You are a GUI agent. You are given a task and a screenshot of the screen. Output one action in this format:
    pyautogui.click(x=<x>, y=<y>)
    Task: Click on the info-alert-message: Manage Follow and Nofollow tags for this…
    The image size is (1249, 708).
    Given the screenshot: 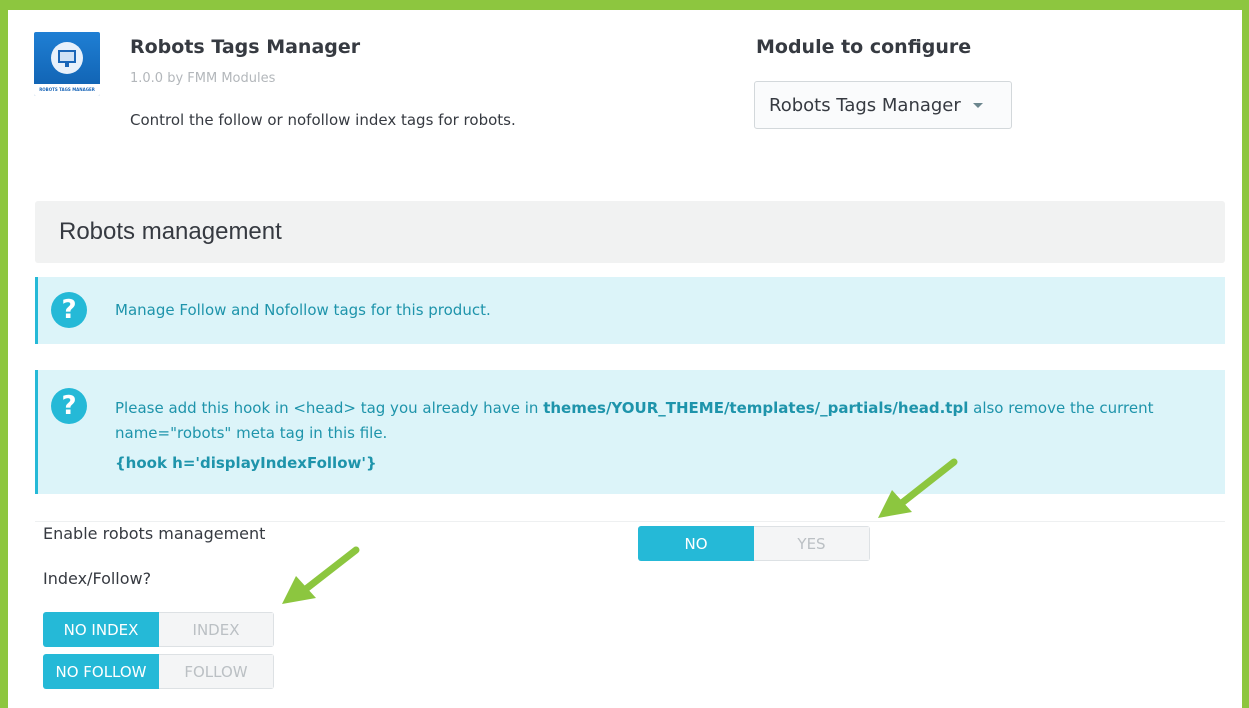 What is the action you would take?
    pyautogui.click(x=303, y=310)
    